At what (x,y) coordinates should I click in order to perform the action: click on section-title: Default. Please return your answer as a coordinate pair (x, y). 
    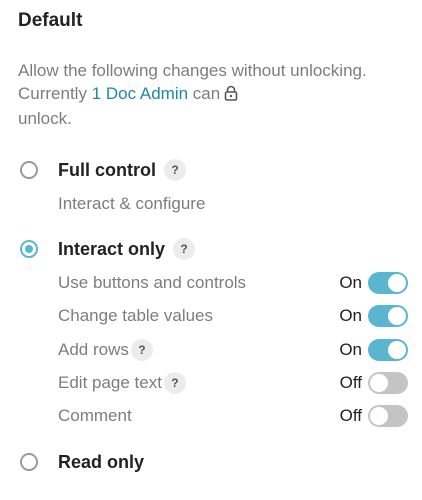
    Looking at the image, I should click on (50, 20).